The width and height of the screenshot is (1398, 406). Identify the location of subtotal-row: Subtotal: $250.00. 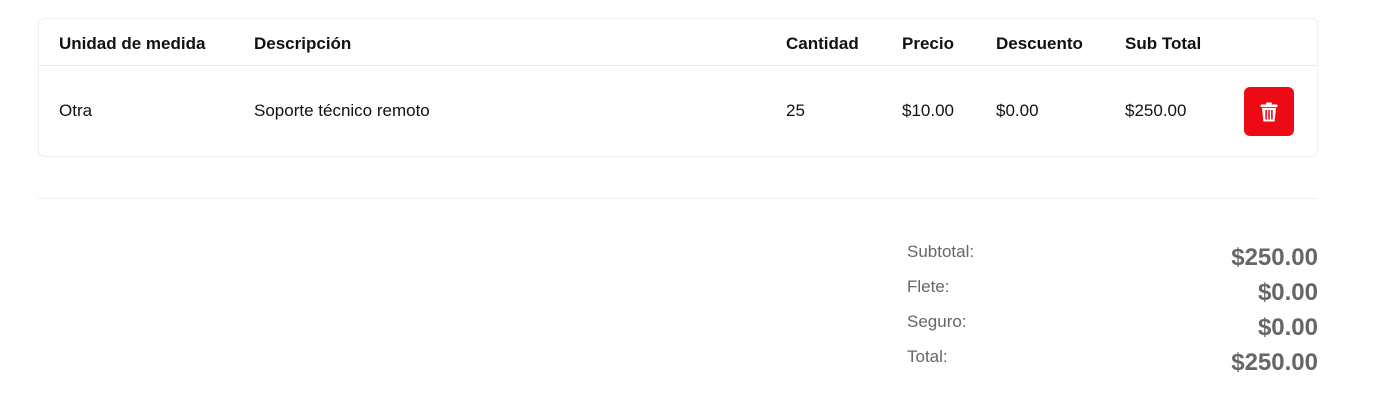
(1112, 257).